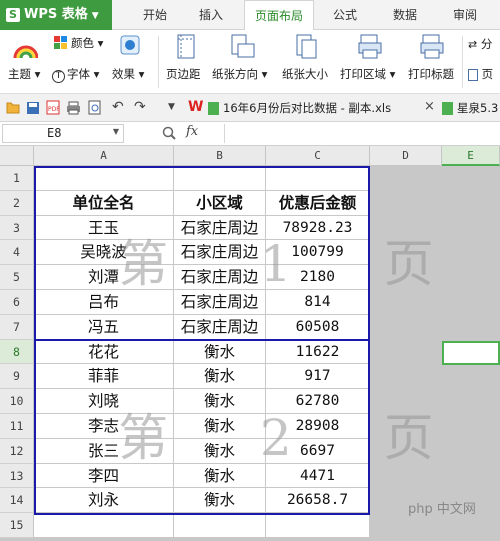 This screenshot has height=541, width=500. What do you see at coordinates (104, 228) in the screenshot?
I see `table-cell: 王玉` at bounding box center [104, 228].